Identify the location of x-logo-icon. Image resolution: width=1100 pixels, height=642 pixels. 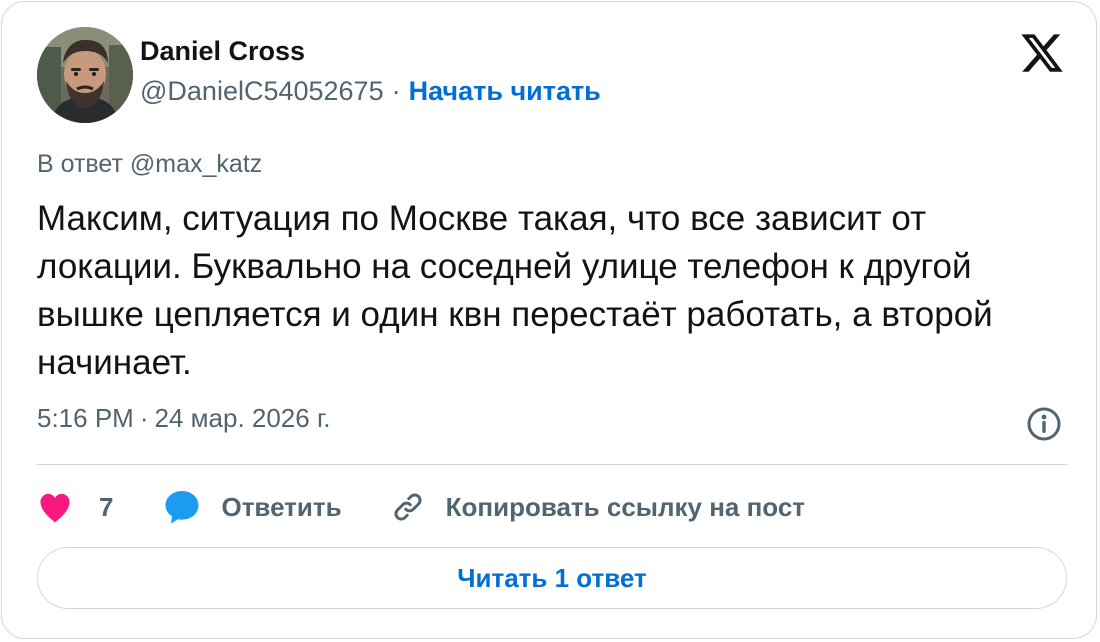
(1042, 53).